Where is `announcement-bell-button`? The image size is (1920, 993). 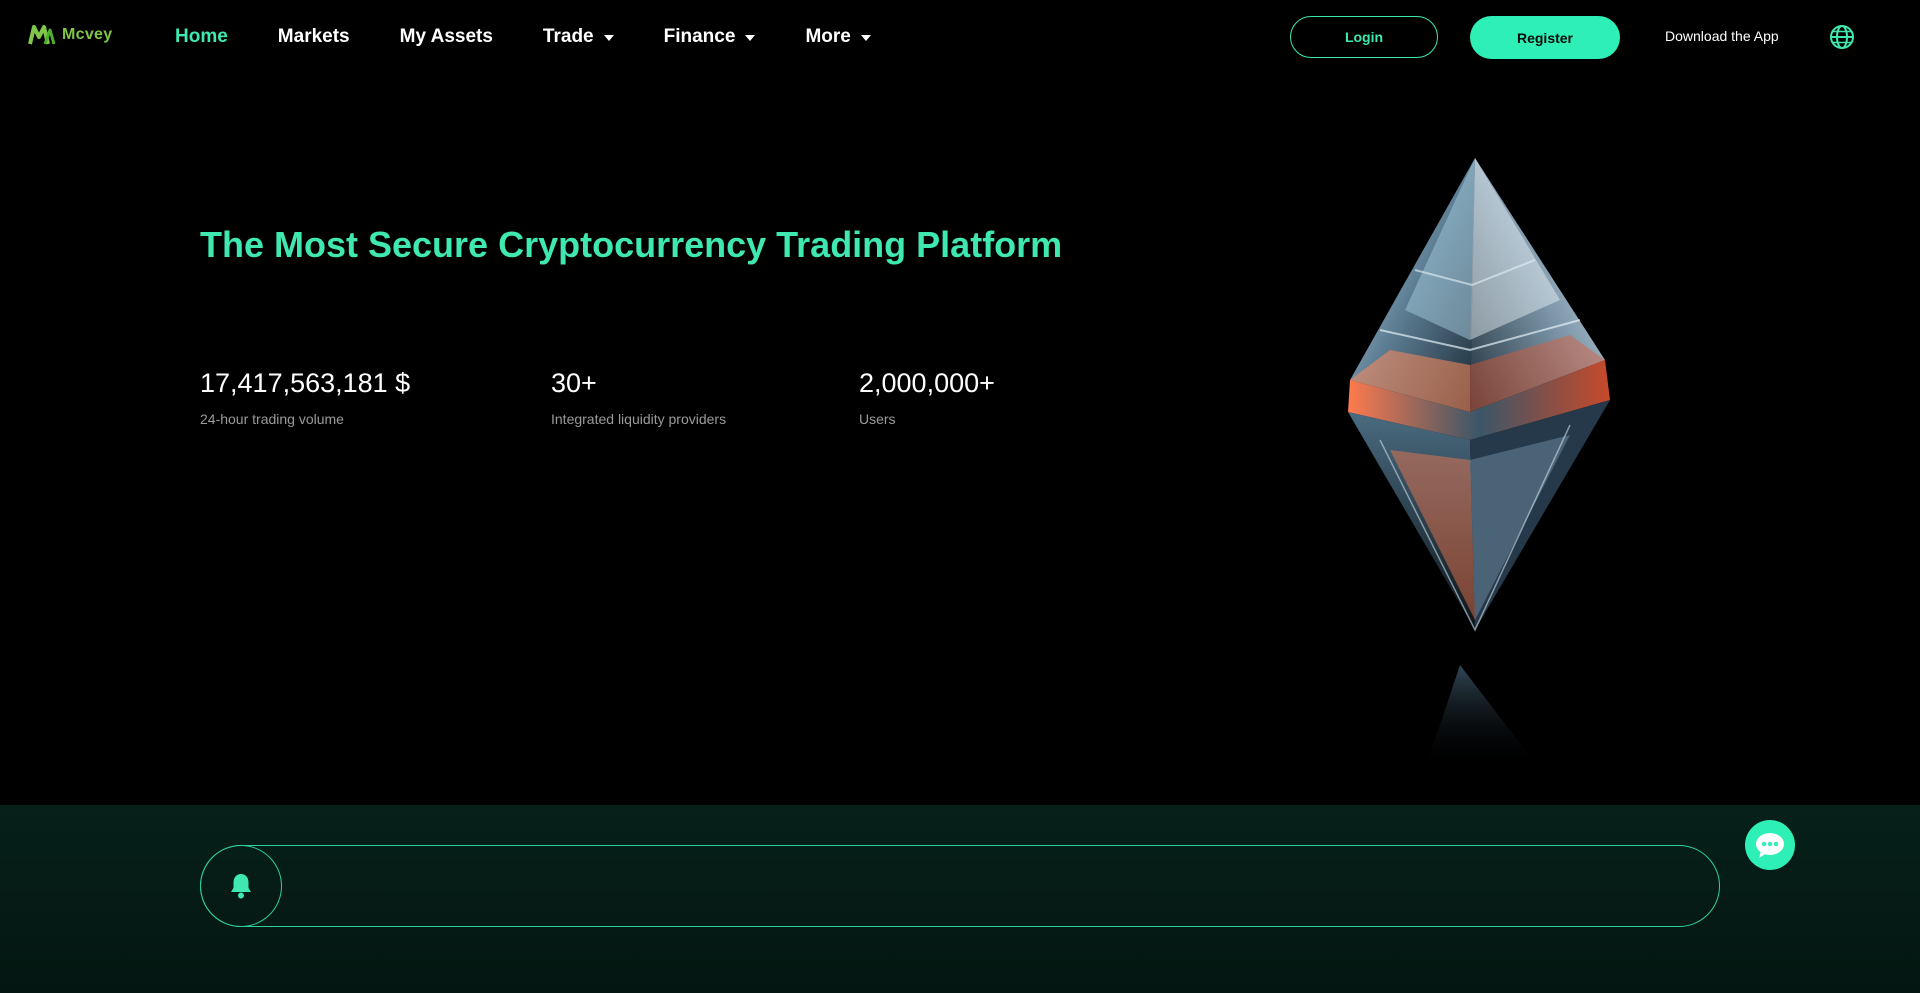
announcement-bell-button is located at coordinates (241, 886).